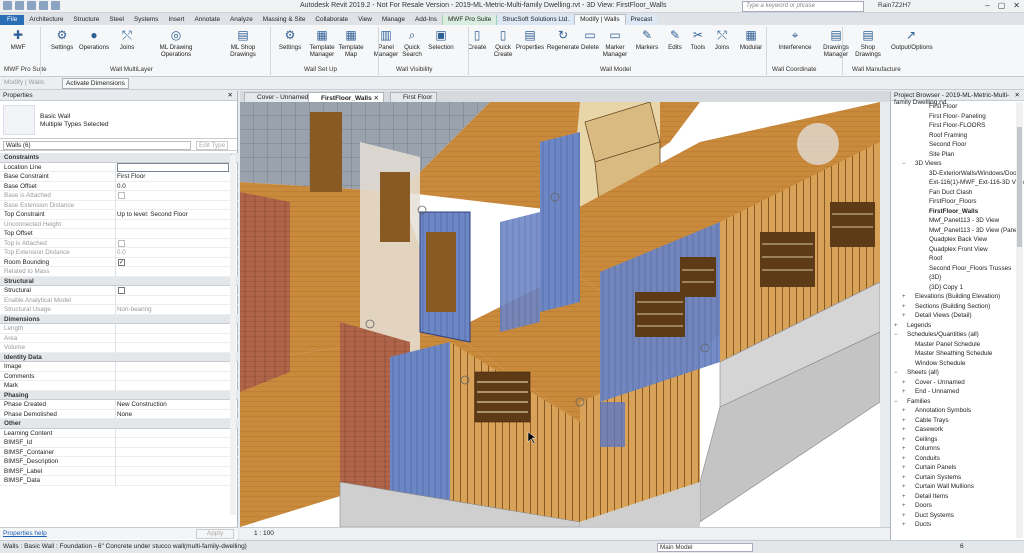 This screenshot has height=553, width=1024. What do you see at coordinates (943, 106) in the screenshot?
I see `browser-item: First Floor` at bounding box center [943, 106].